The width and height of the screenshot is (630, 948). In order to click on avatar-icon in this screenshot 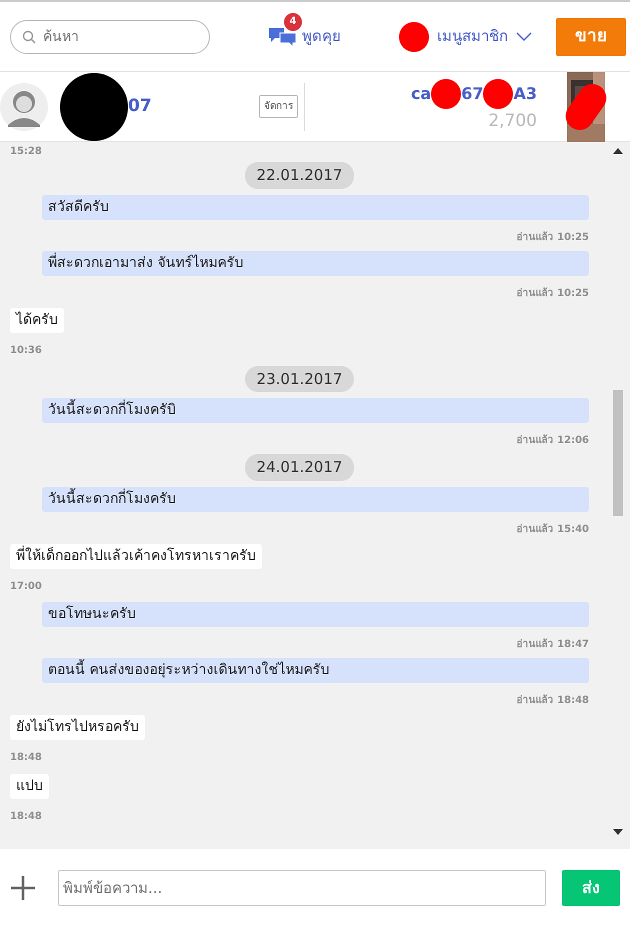, I will do `click(24, 106)`.